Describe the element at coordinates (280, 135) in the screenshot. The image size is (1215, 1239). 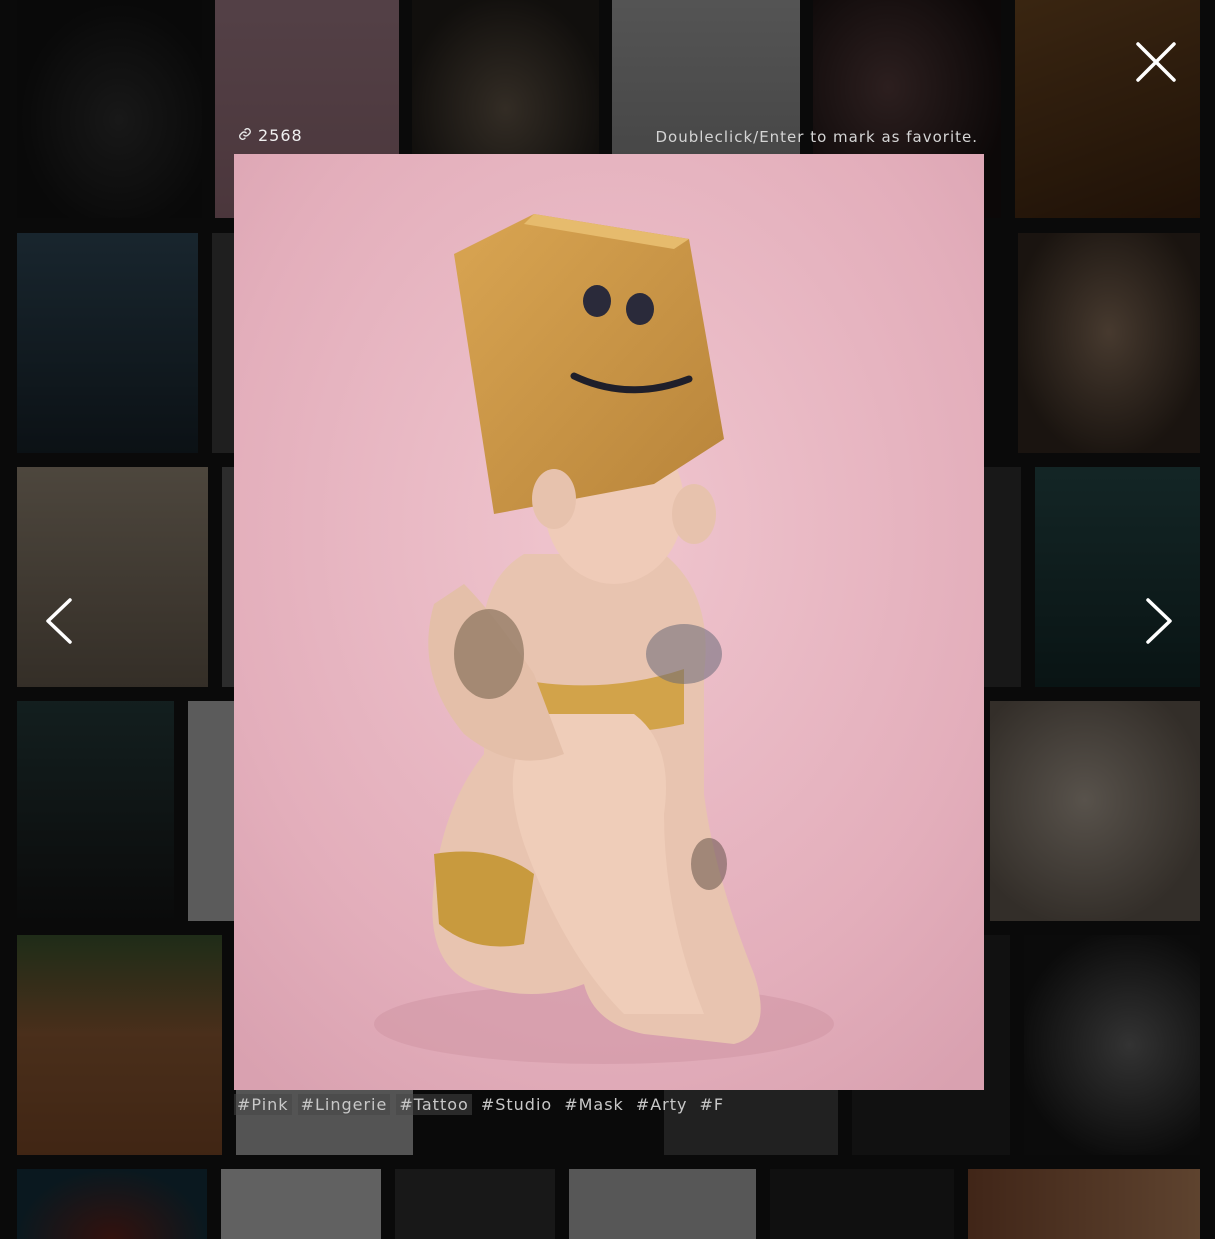
I see `view-count-value: 2568` at that location.